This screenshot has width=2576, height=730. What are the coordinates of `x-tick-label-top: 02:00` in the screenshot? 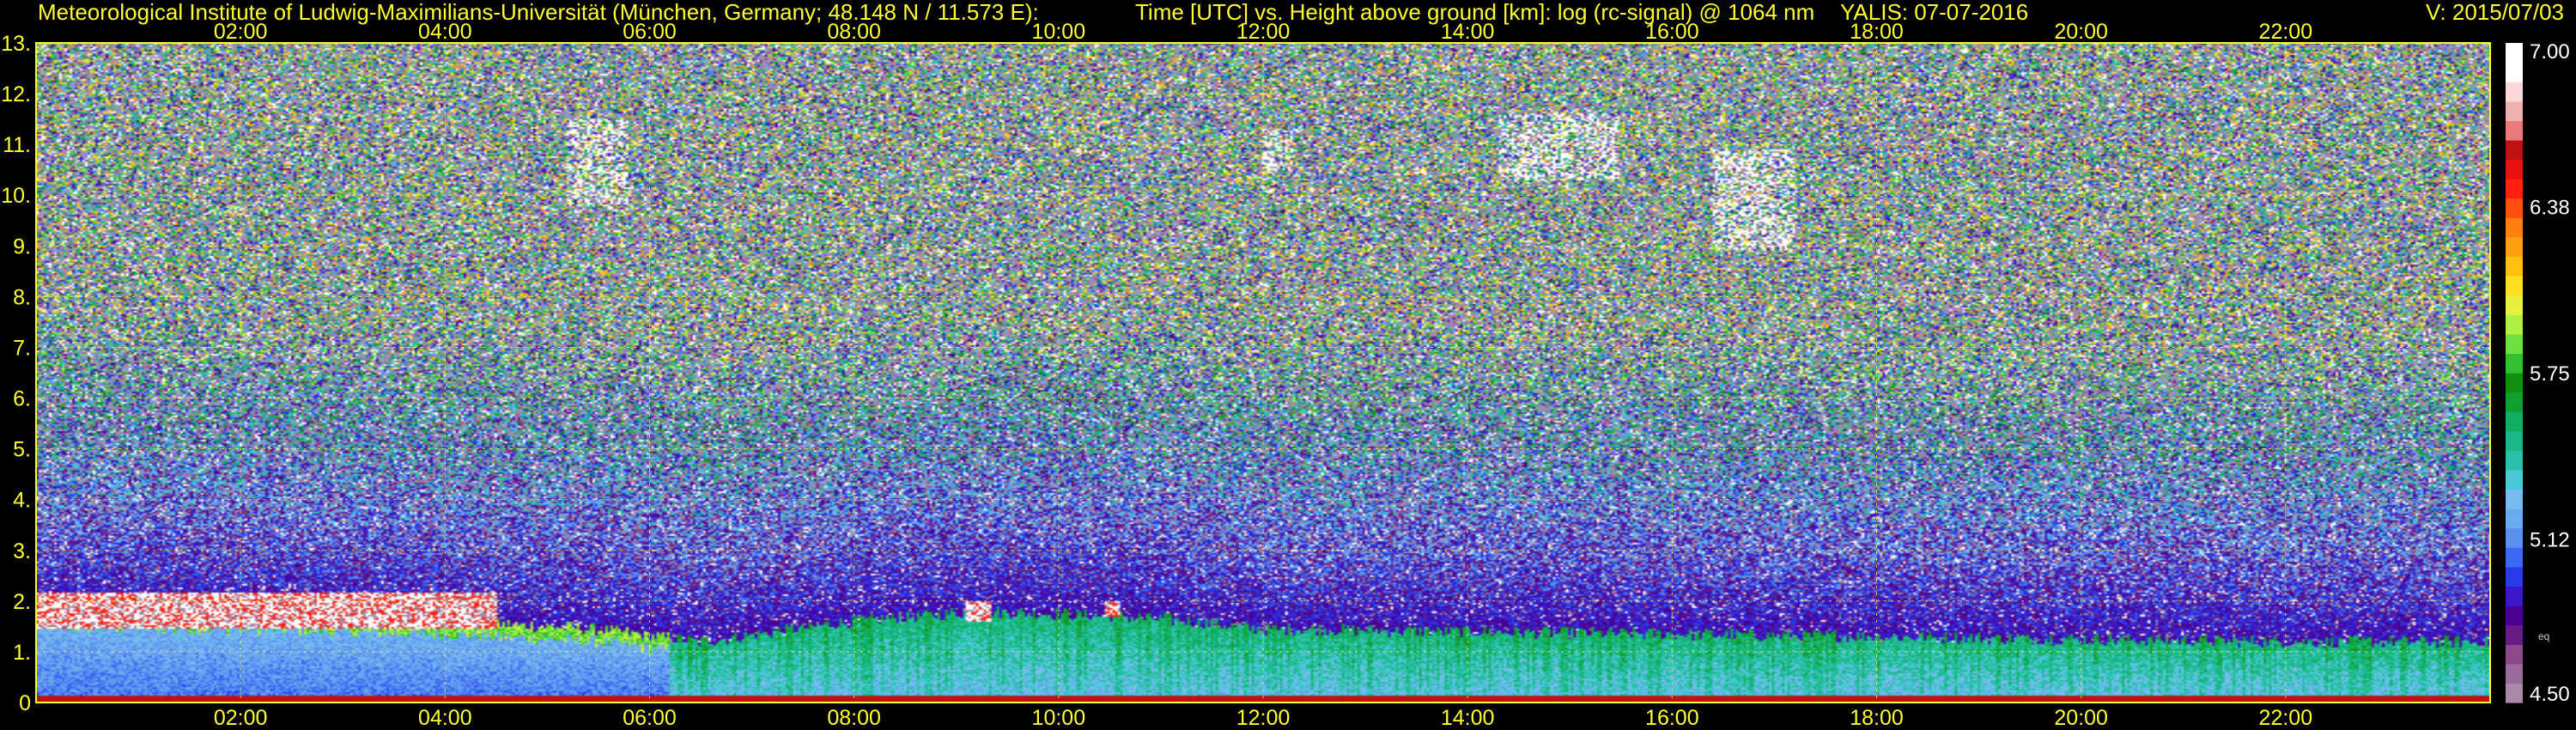 It's located at (241, 32).